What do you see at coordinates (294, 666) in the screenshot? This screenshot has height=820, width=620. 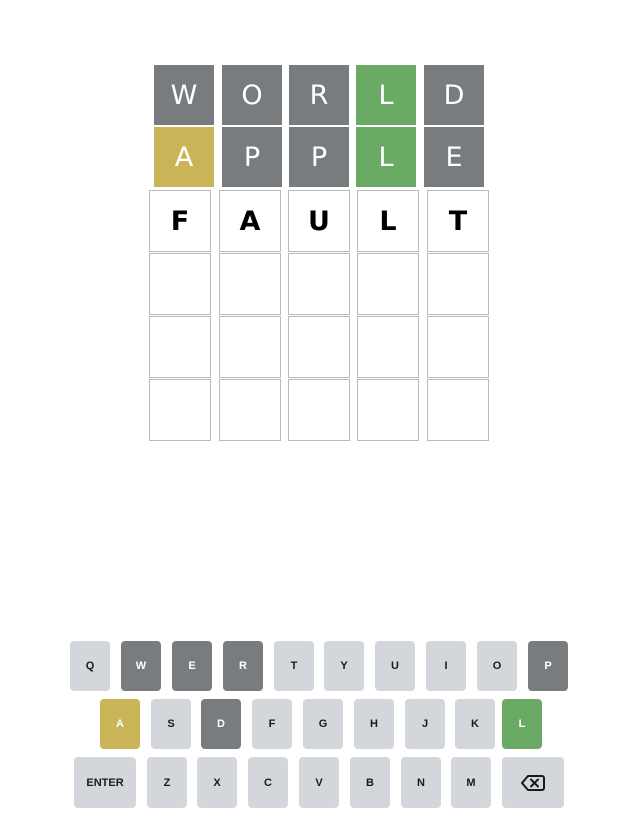 I see `key-t: T` at bounding box center [294, 666].